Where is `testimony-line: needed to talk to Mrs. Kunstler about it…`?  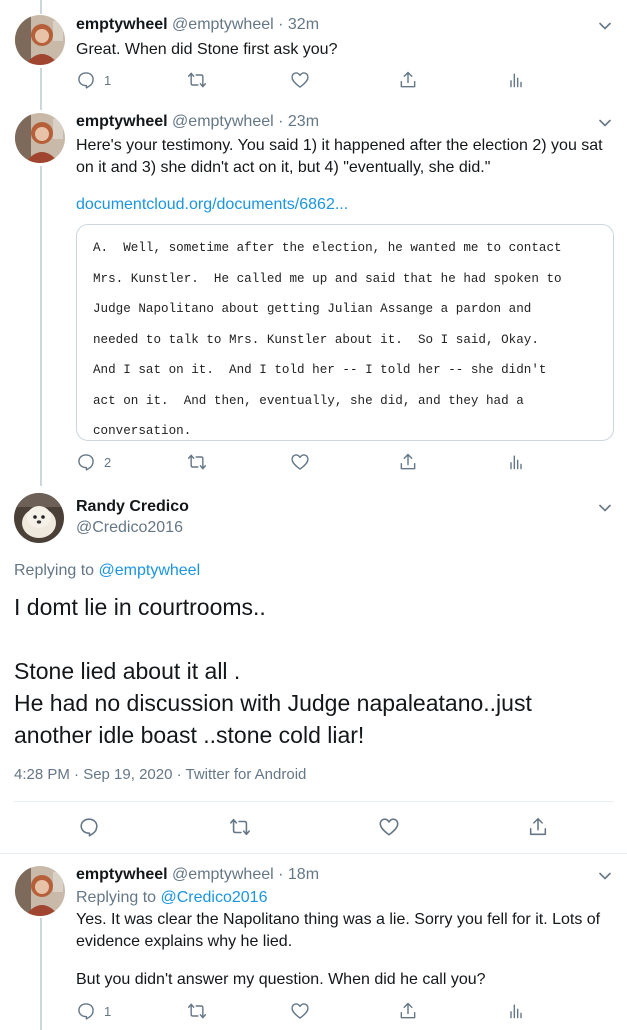 testimony-line: needed to talk to Mrs. Kunstler about it… is located at coordinates (316, 339).